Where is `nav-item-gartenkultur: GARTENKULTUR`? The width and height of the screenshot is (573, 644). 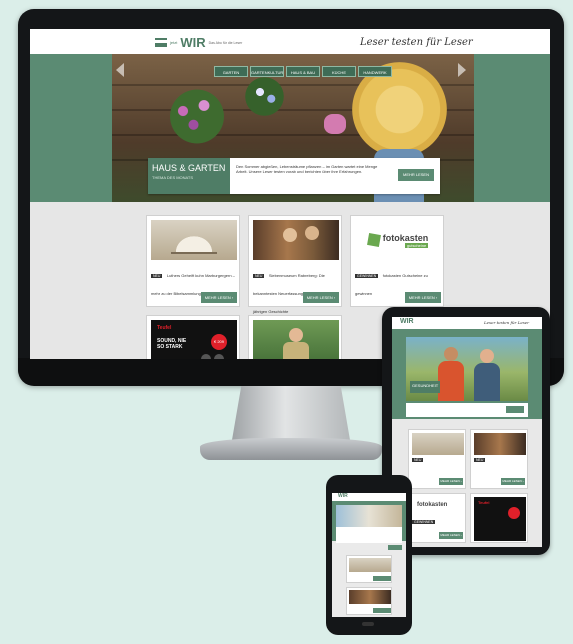 nav-item-gartenkultur: GARTENKULTUR is located at coordinates (267, 71).